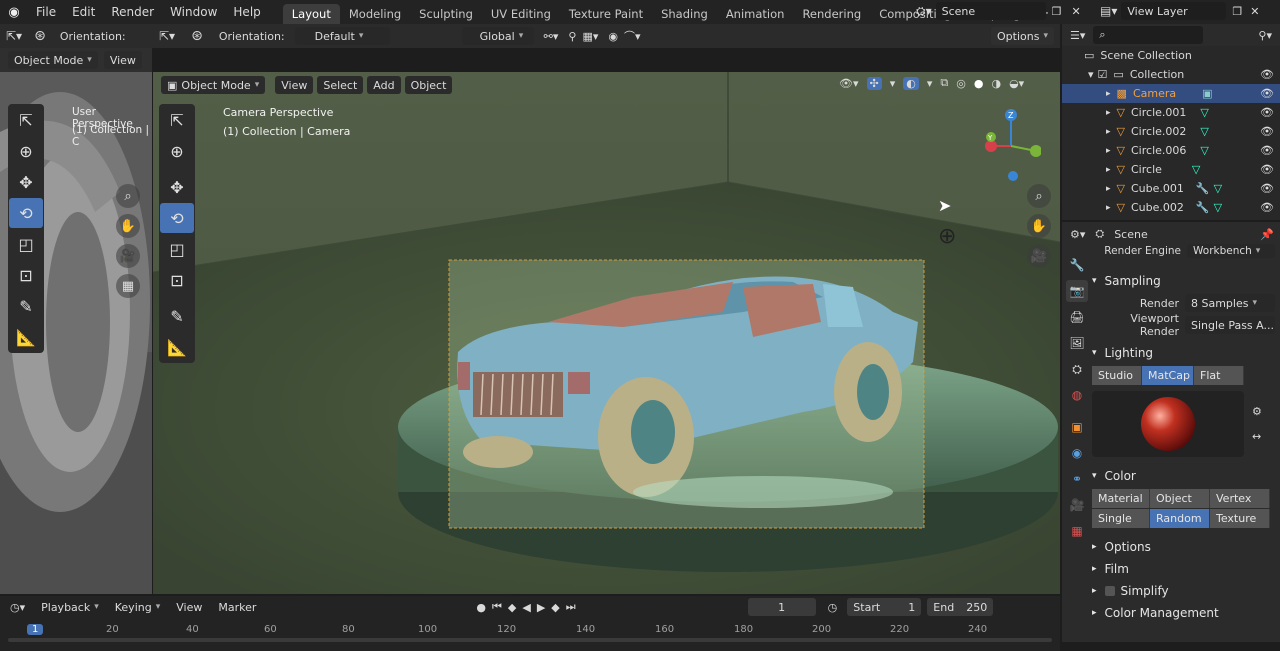 The image size is (1280, 651). I want to click on outliner-search-input: ⌕, so click(1148, 35).